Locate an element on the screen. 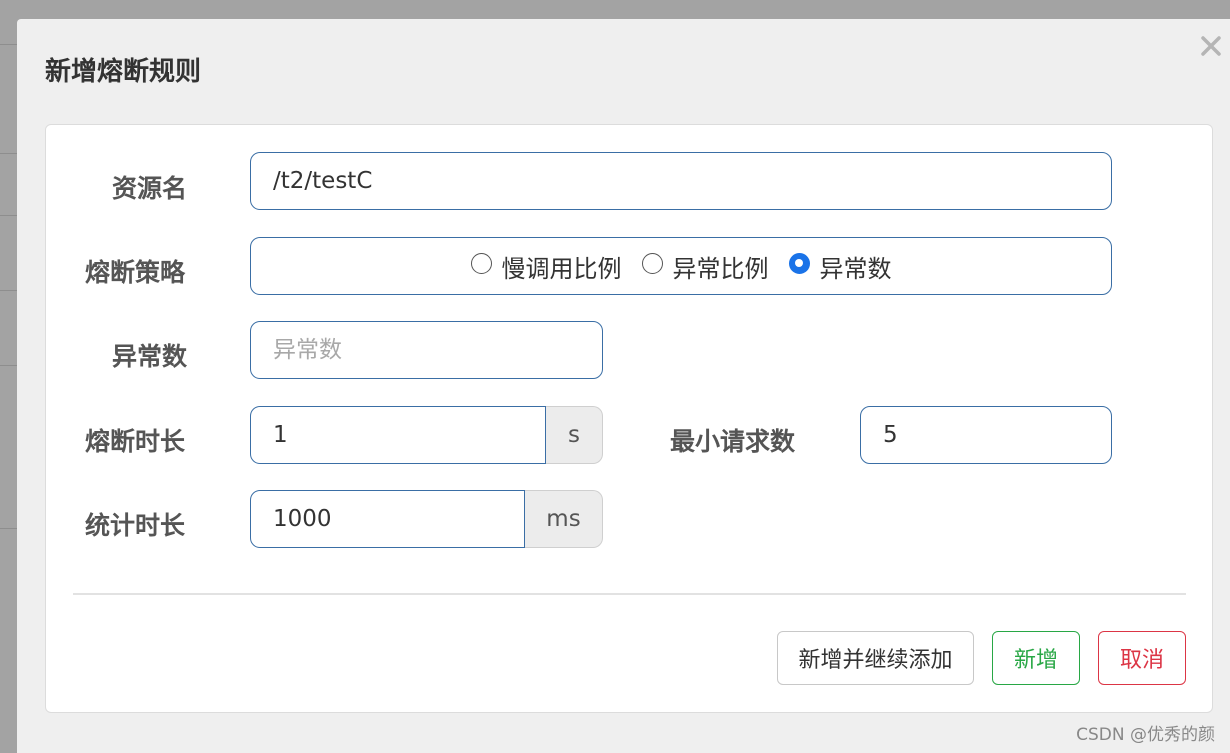 This screenshot has height=753, width=1230. strategy-option-error-ratio: 异常比例 is located at coordinates (705, 266).